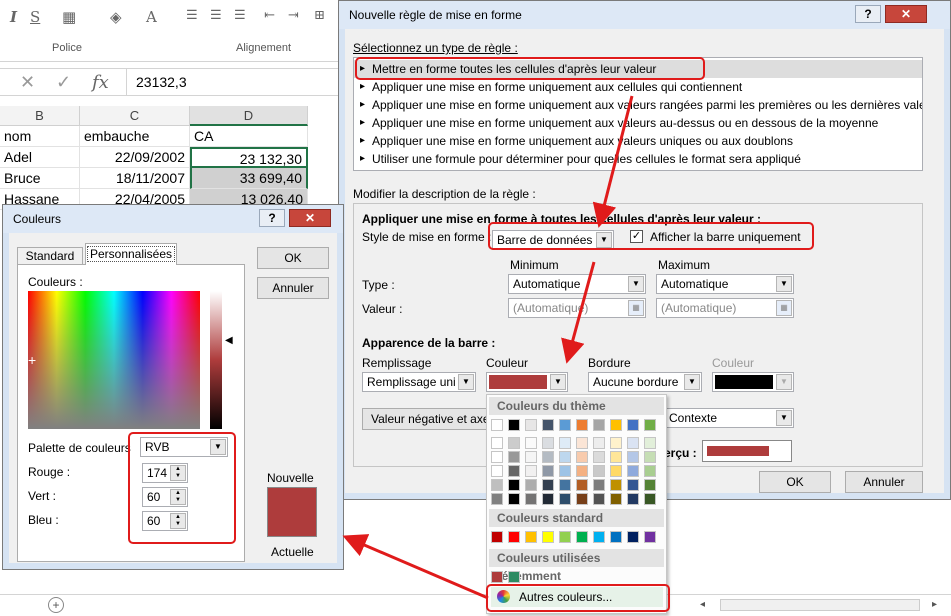 The image size is (951, 616). I want to click on align-right-icon: ☰, so click(240, 15).